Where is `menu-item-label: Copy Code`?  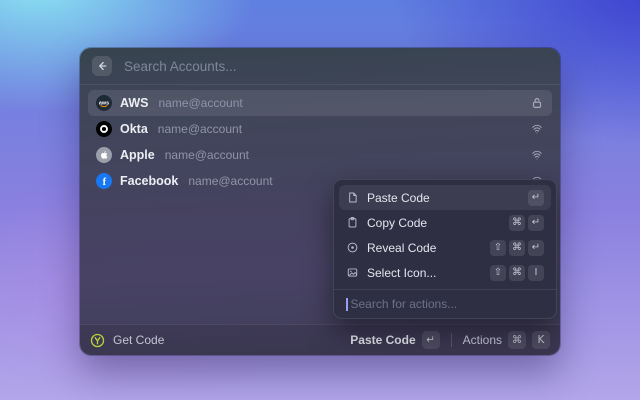 menu-item-label: Copy Code is located at coordinates (397, 222).